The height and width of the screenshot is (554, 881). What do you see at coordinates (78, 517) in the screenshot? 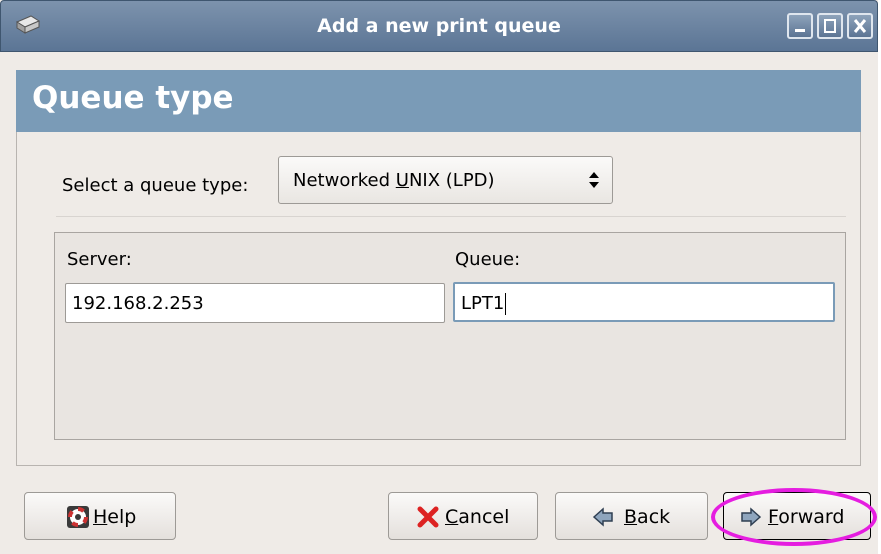
I see `lifebuoy-icon` at bounding box center [78, 517].